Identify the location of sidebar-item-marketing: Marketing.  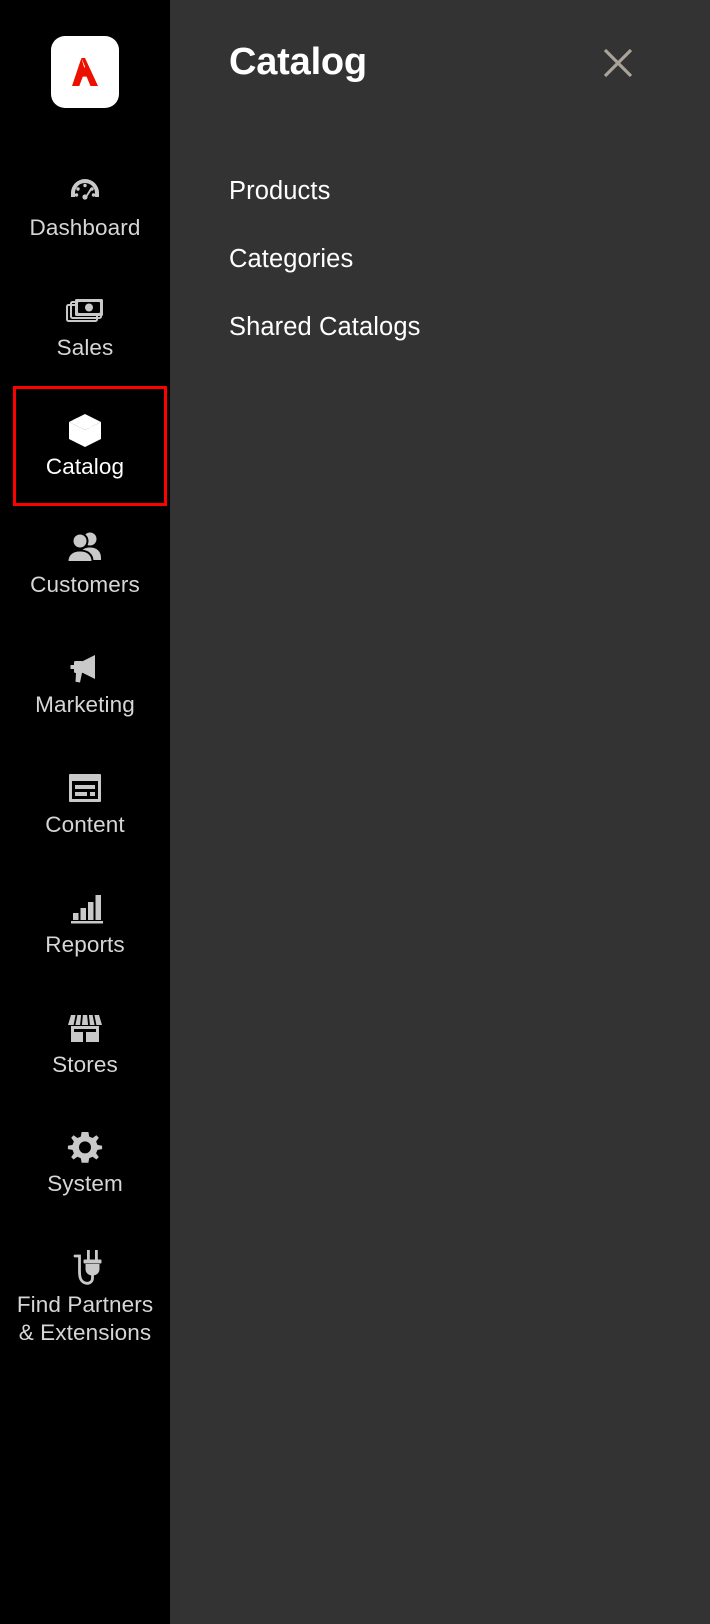
(85, 682).